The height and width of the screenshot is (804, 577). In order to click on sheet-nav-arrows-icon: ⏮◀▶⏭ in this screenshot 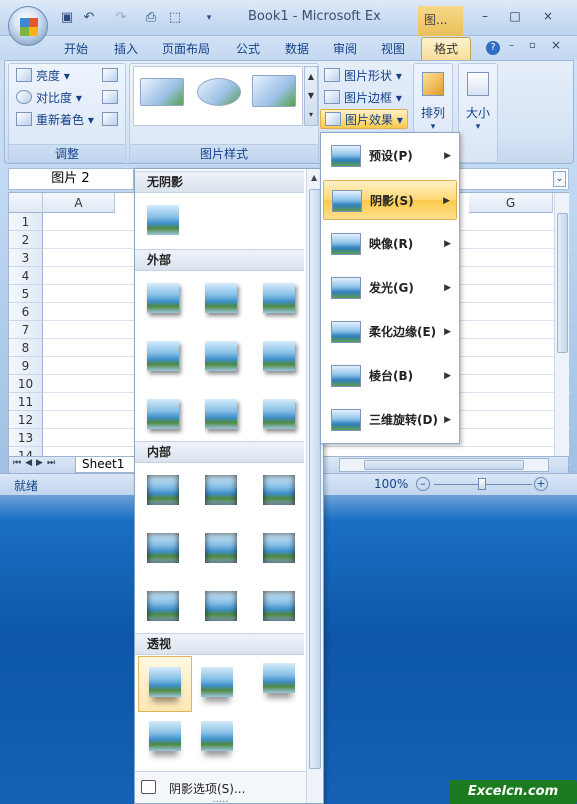, I will do `click(36, 463)`.